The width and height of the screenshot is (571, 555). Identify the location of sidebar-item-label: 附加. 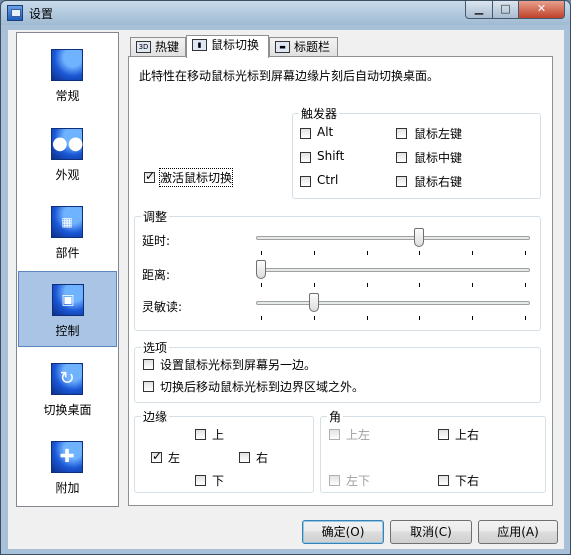
(67, 488).